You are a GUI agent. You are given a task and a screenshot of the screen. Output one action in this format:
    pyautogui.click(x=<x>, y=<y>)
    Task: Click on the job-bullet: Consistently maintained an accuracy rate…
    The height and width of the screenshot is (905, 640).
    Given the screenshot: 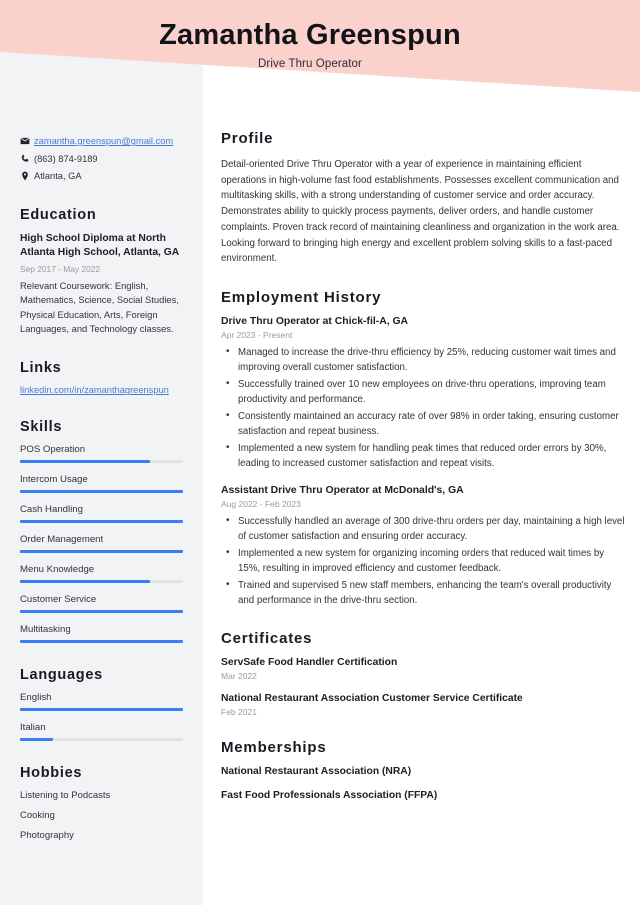 What is the action you would take?
    pyautogui.click(x=423, y=423)
    